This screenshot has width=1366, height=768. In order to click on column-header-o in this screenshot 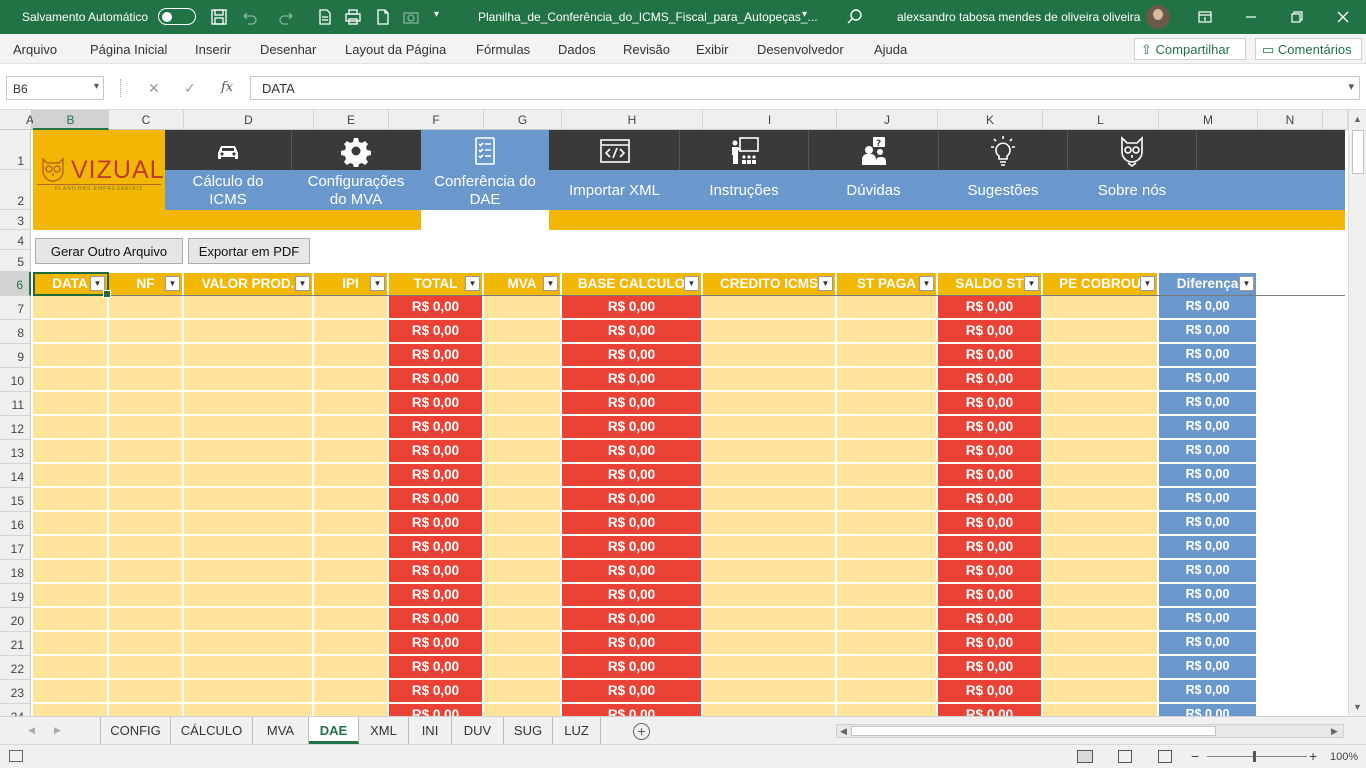, I will do `click(1335, 120)`.